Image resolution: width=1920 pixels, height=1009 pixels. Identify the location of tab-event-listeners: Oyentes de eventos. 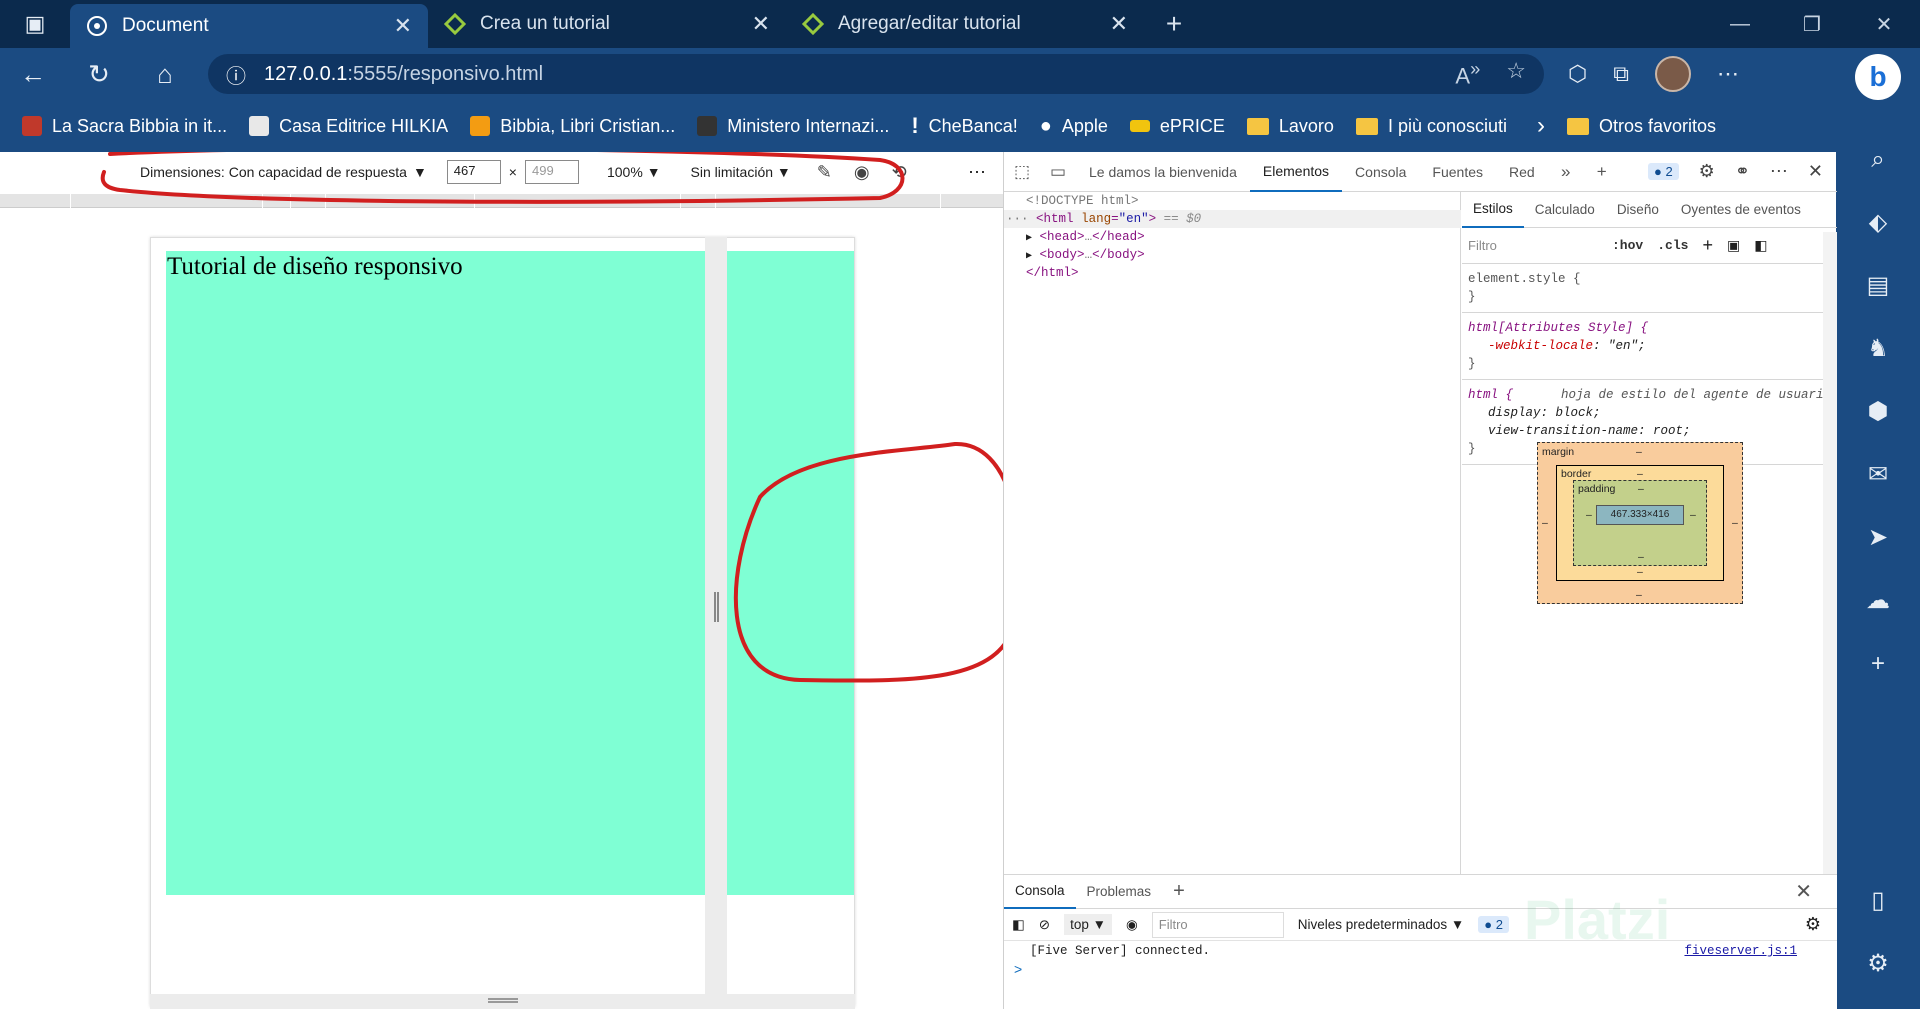
(1741, 210).